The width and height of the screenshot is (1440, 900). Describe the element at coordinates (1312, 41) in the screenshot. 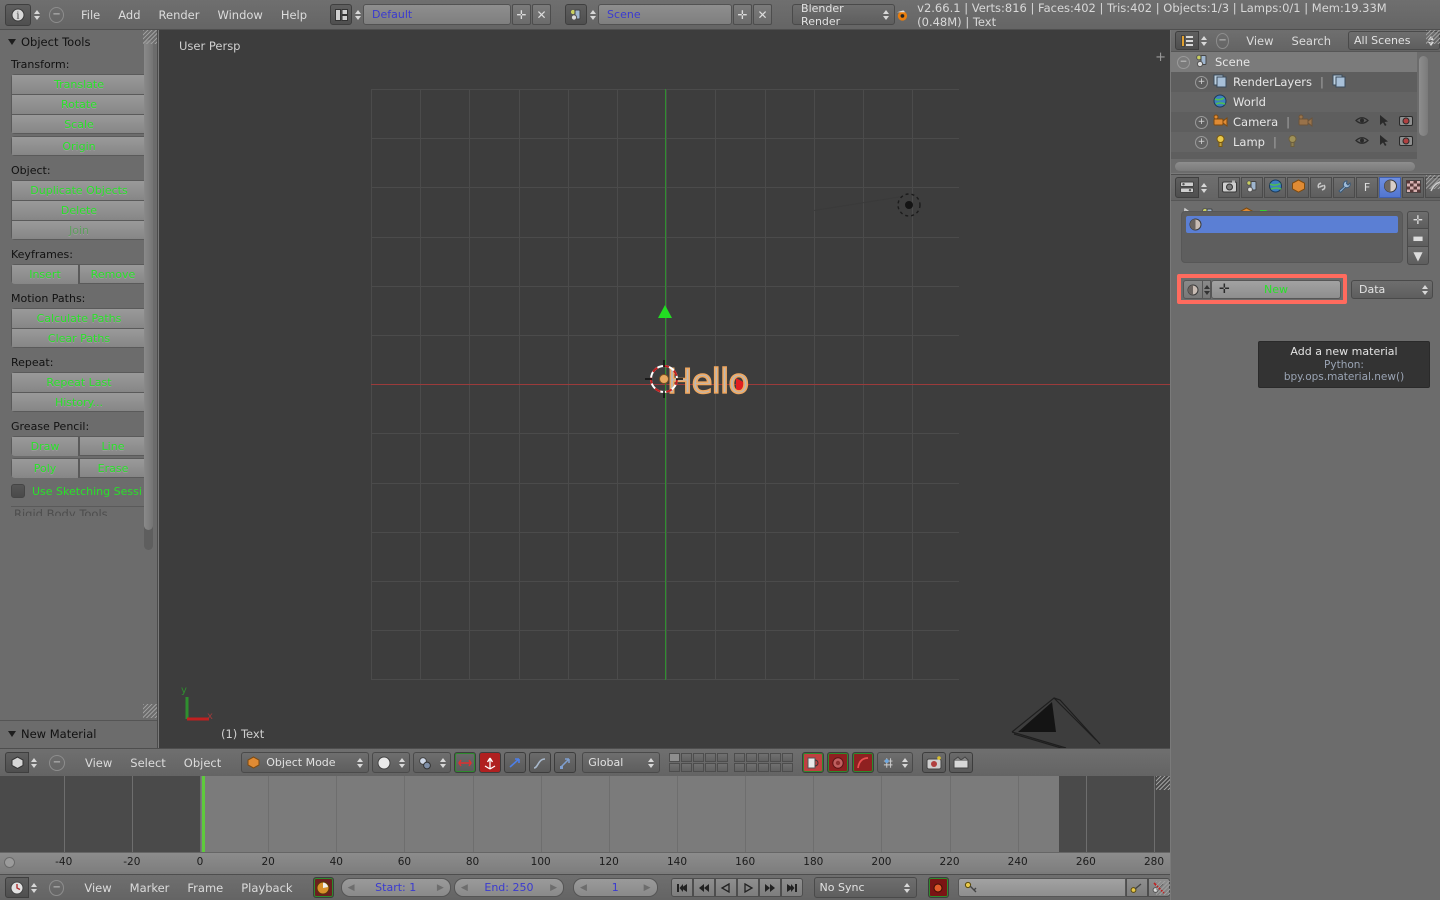

I see `outliner-menu-search: Search` at that location.